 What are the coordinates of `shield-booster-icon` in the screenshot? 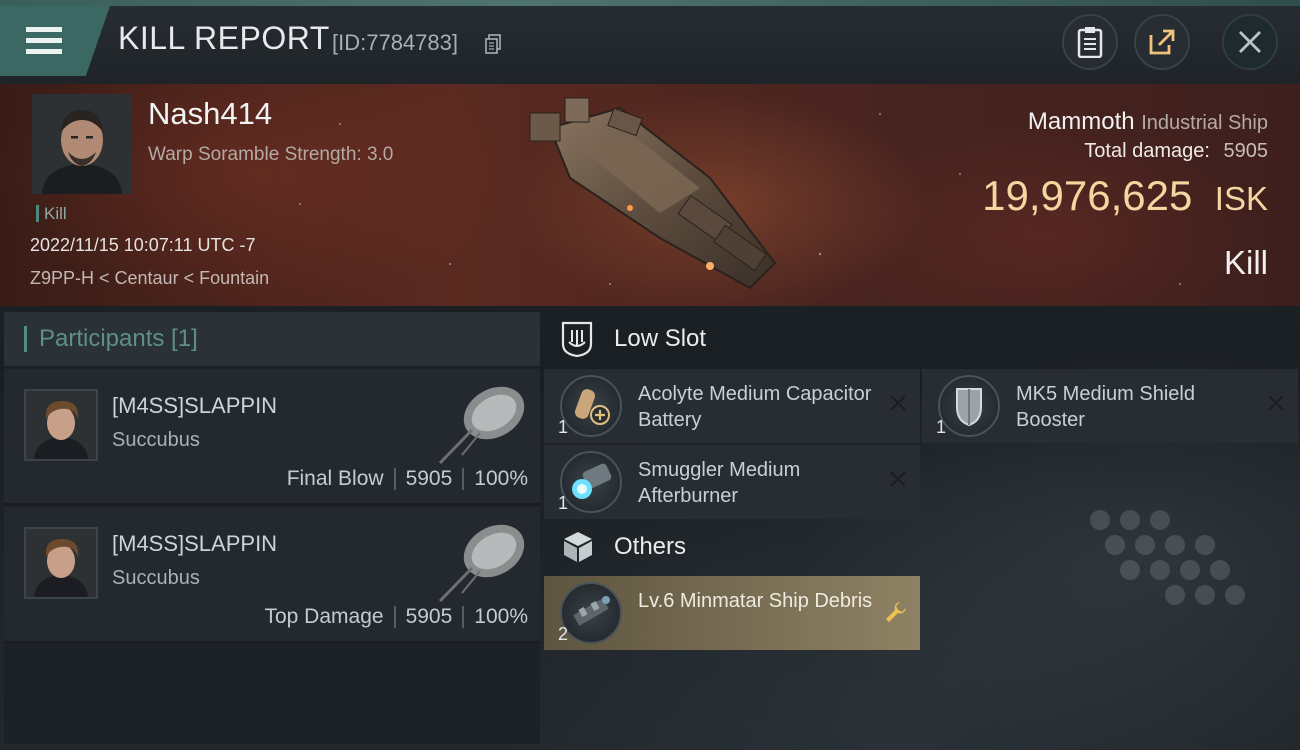 It's located at (969, 406).